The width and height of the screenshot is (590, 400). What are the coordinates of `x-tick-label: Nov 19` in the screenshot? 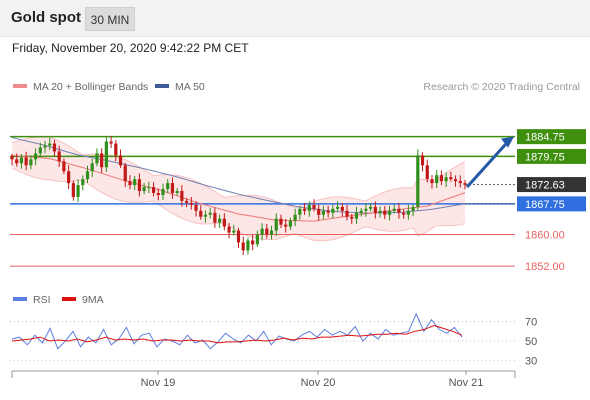 It's located at (158, 383).